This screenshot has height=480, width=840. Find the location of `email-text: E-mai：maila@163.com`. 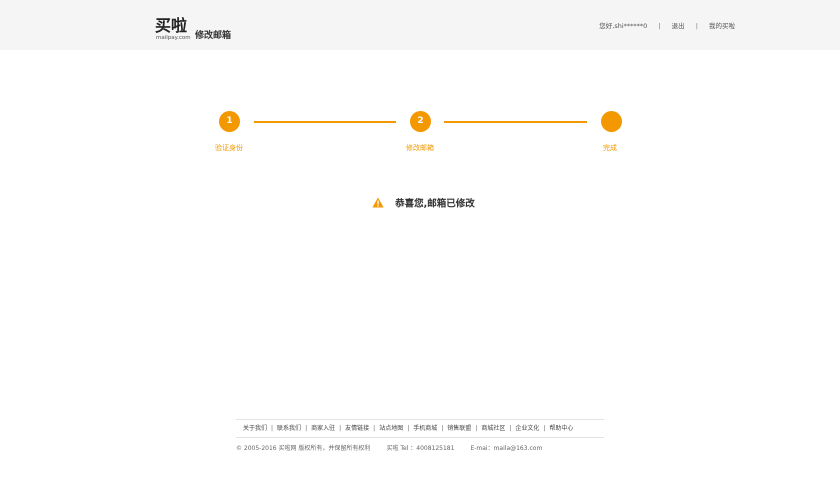

email-text: E-mai：maila@163.com is located at coordinates (506, 448).